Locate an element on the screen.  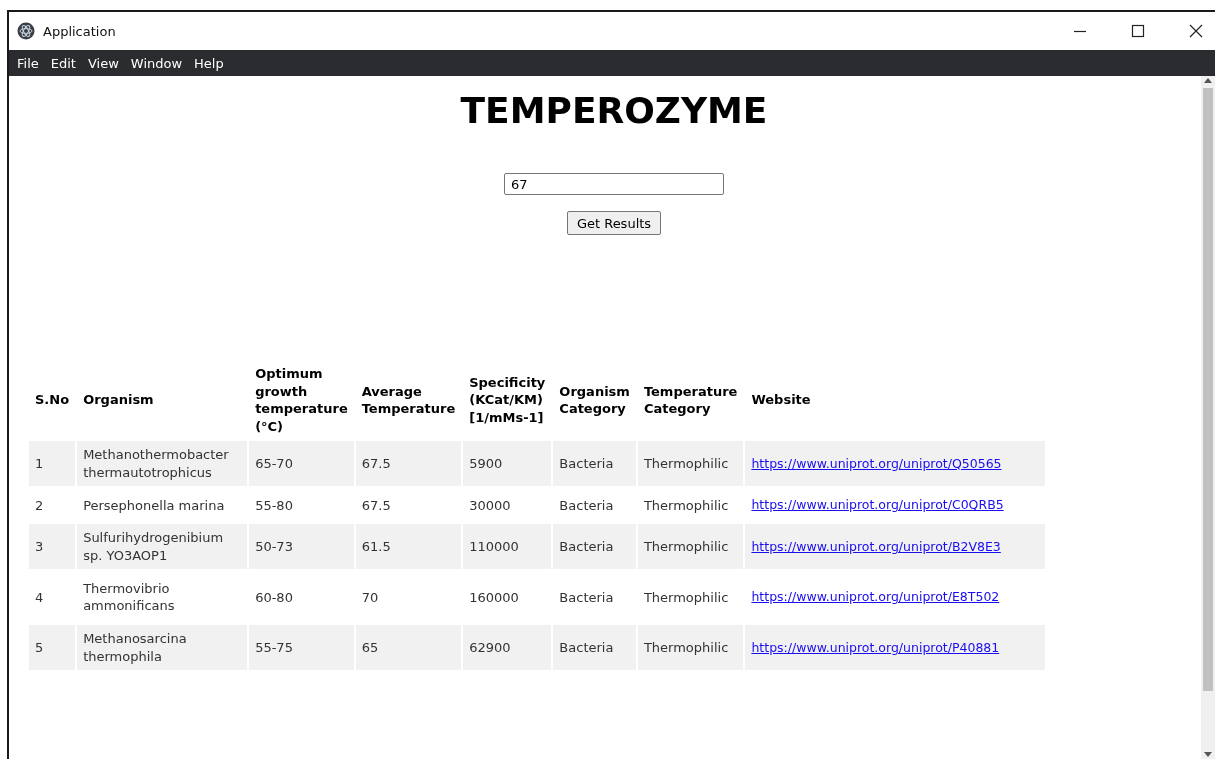
table-cell: Sulfurihydrogenibium sp. YO3AOP1 is located at coordinates (162, 547).